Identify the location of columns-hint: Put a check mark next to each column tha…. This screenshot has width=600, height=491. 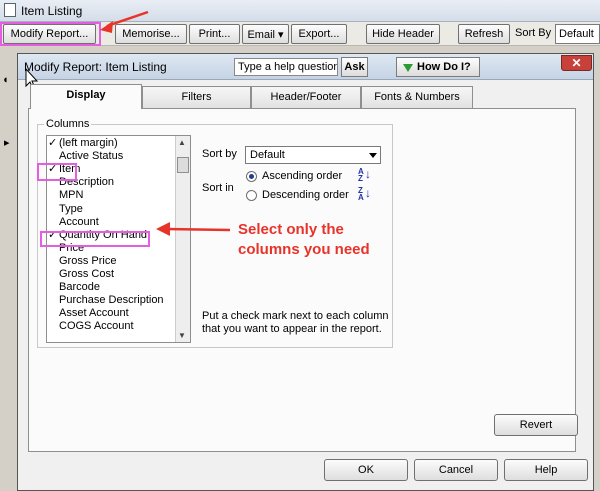
(295, 322).